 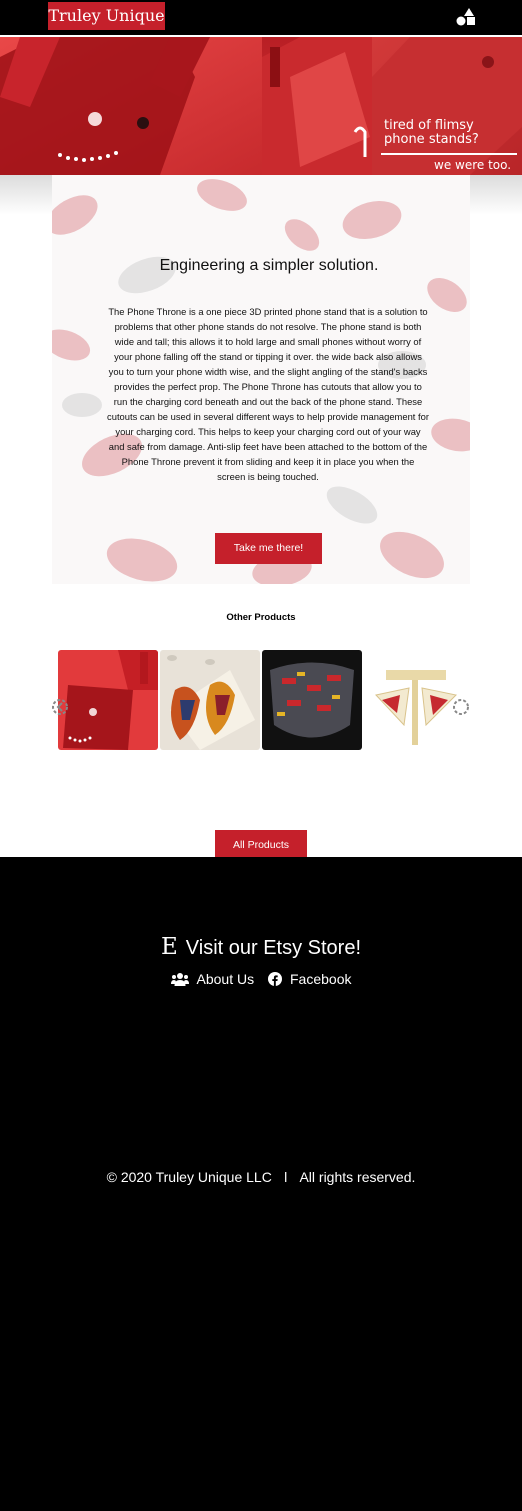 I want to click on carousel-next-arrow-icon, so click(x=461, y=707).